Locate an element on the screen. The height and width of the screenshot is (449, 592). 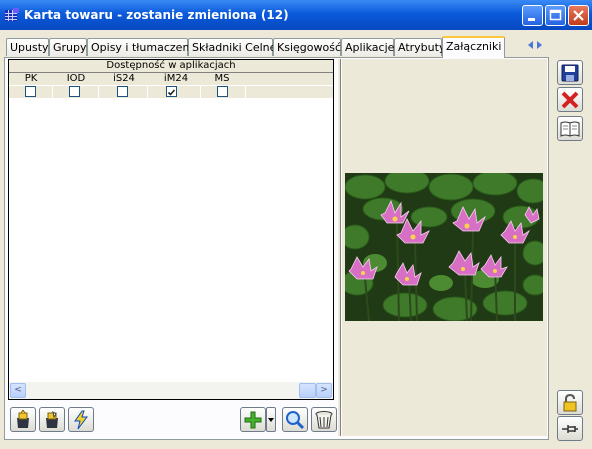
scroll-left-button: < is located at coordinates (18, 390).